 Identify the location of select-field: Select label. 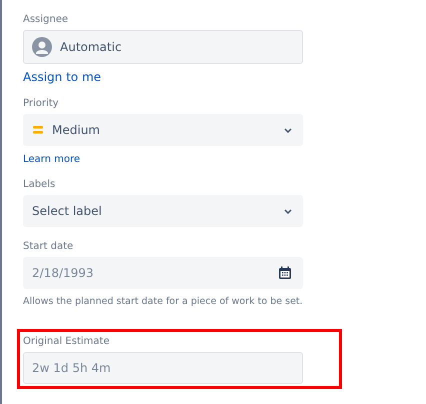
(163, 211).